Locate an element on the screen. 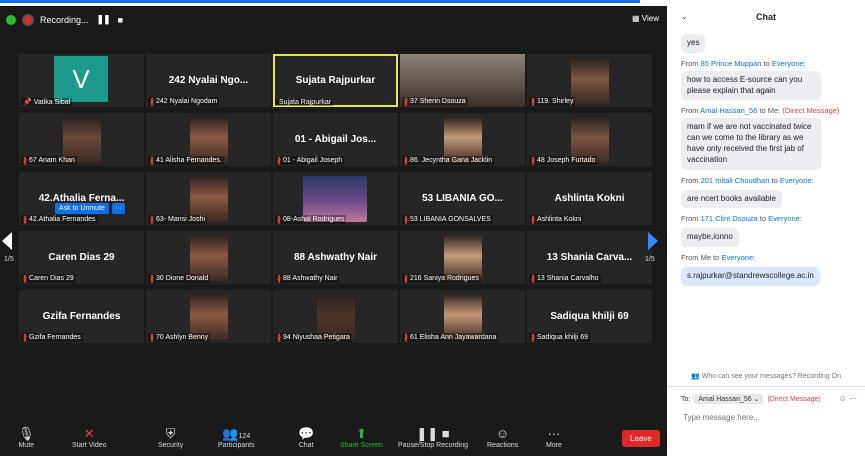  more-button: ··· More is located at coordinates (554, 437).